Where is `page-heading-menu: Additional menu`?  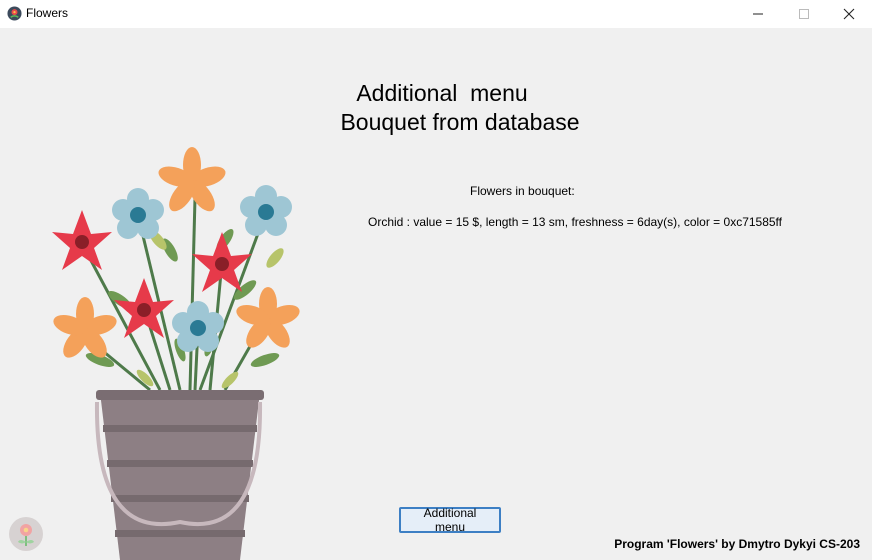
page-heading-menu: Additional menu is located at coordinates (442, 93).